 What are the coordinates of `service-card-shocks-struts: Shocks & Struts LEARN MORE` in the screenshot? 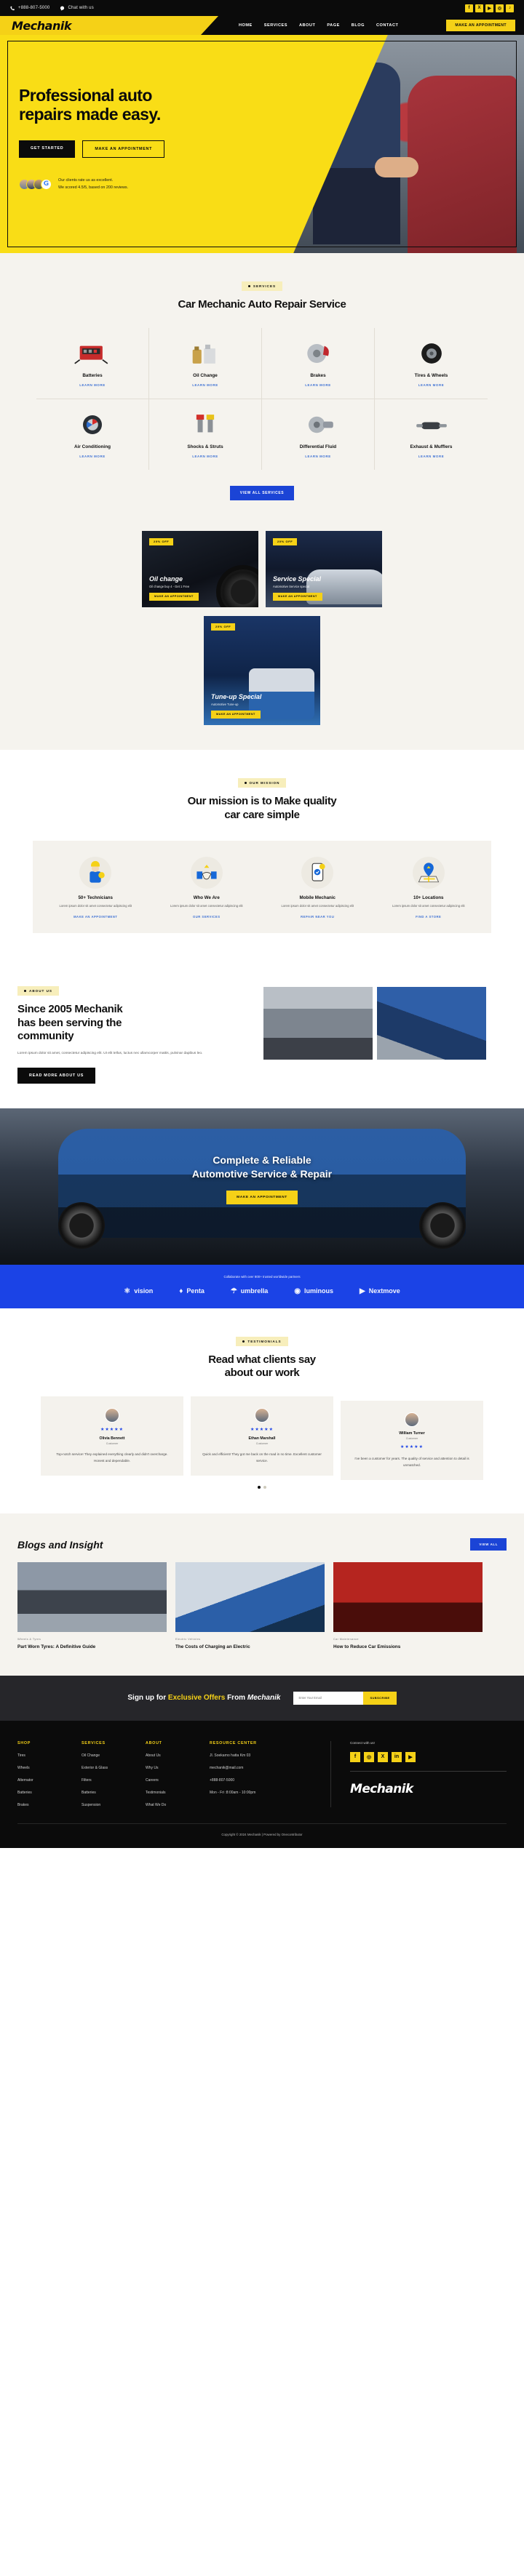 It's located at (205, 434).